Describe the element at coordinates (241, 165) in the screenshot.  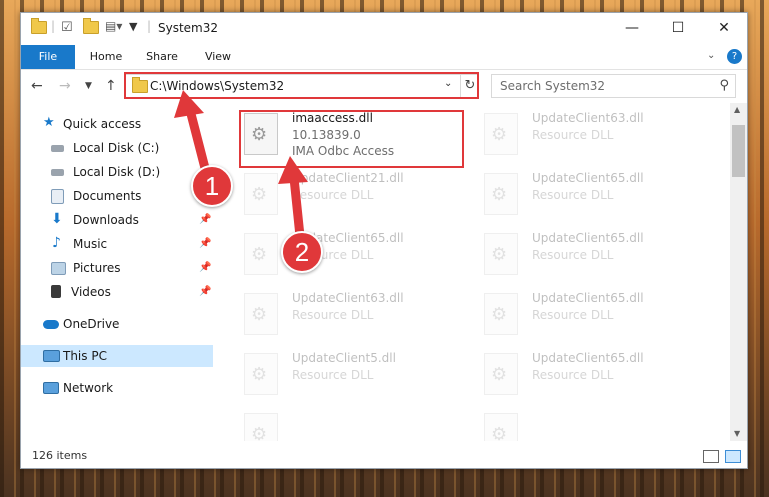
I see `annotation-arrows` at that location.